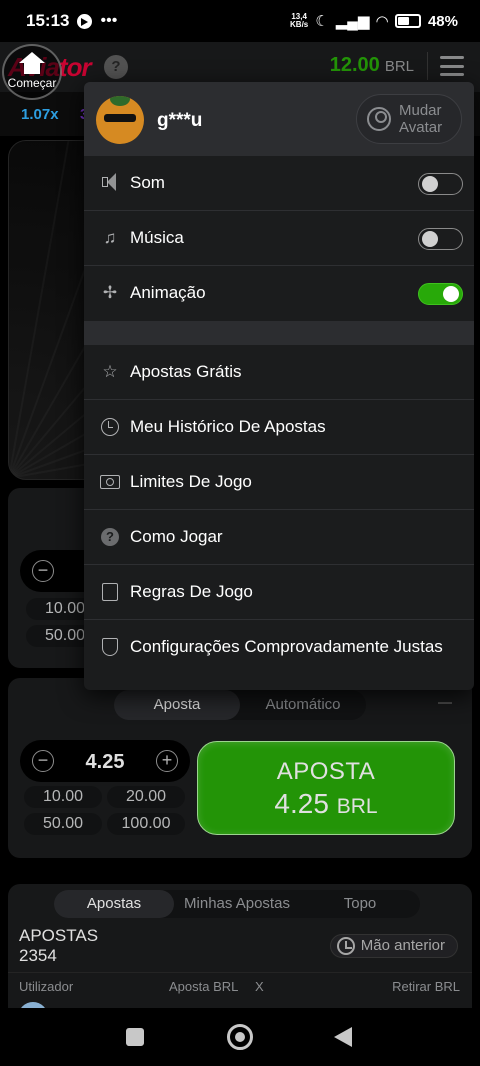  What do you see at coordinates (110, 371) in the screenshot?
I see `star-icon: ☆` at bounding box center [110, 371].